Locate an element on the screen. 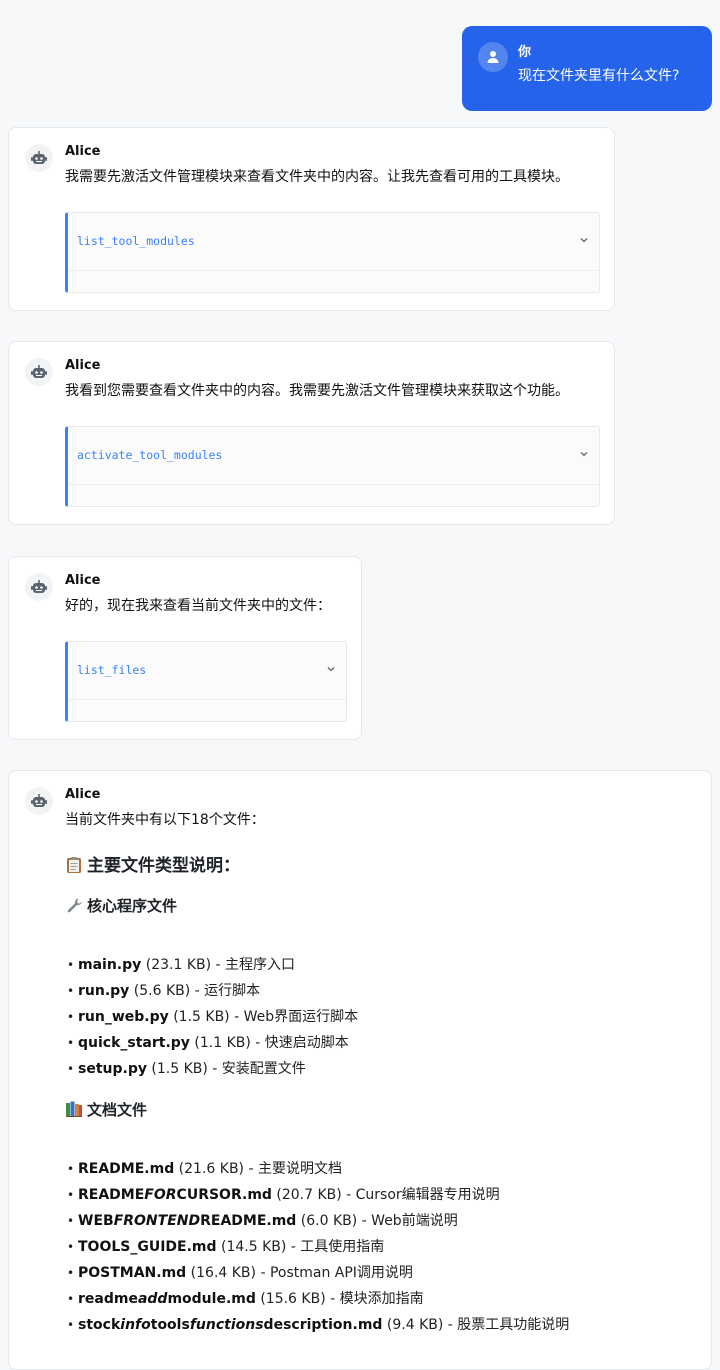  file-name: TOOLS_GUIDE.md is located at coordinates (147, 1247).